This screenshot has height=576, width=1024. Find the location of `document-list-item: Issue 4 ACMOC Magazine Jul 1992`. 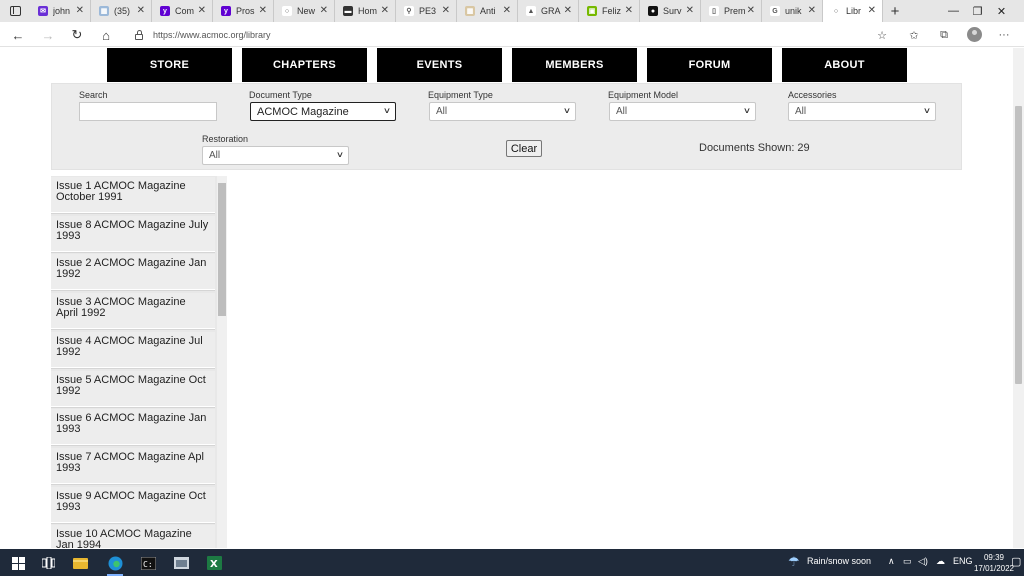

document-list-item: Issue 4 ACMOC Magazine Jul 1992 is located at coordinates (133, 349).